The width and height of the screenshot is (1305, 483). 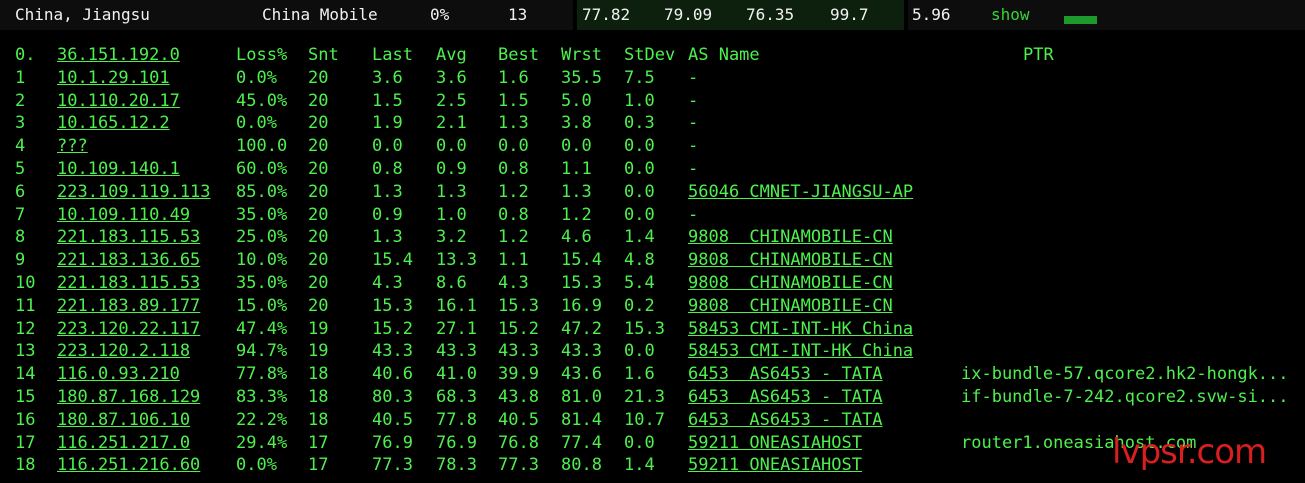 I want to click on summary-loss: 0%, so click(x=440, y=14).